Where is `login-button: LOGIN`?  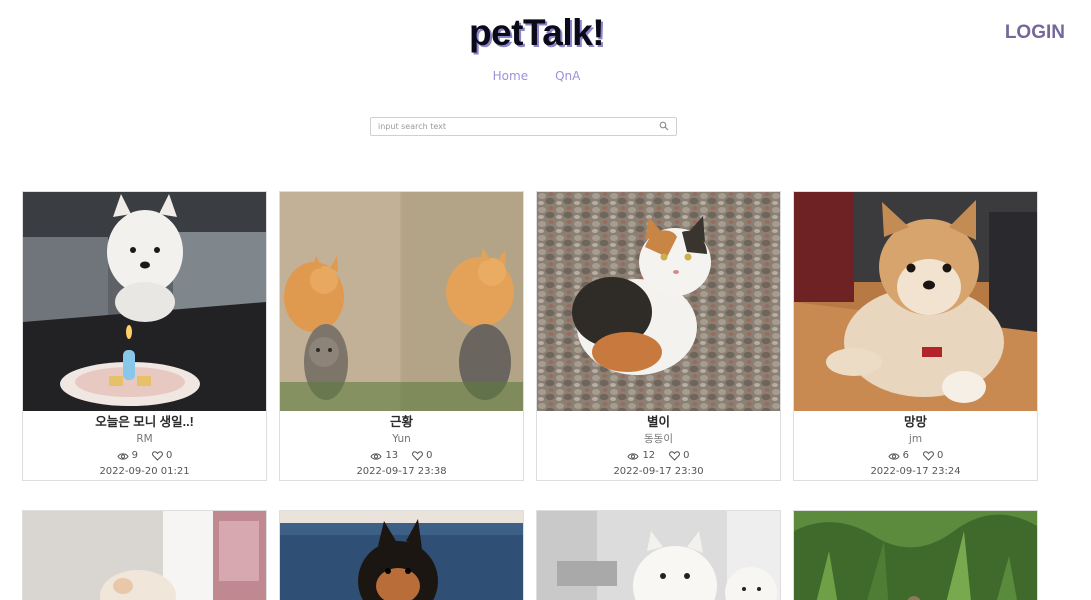
login-button: LOGIN is located at coordinates (1035, 33).